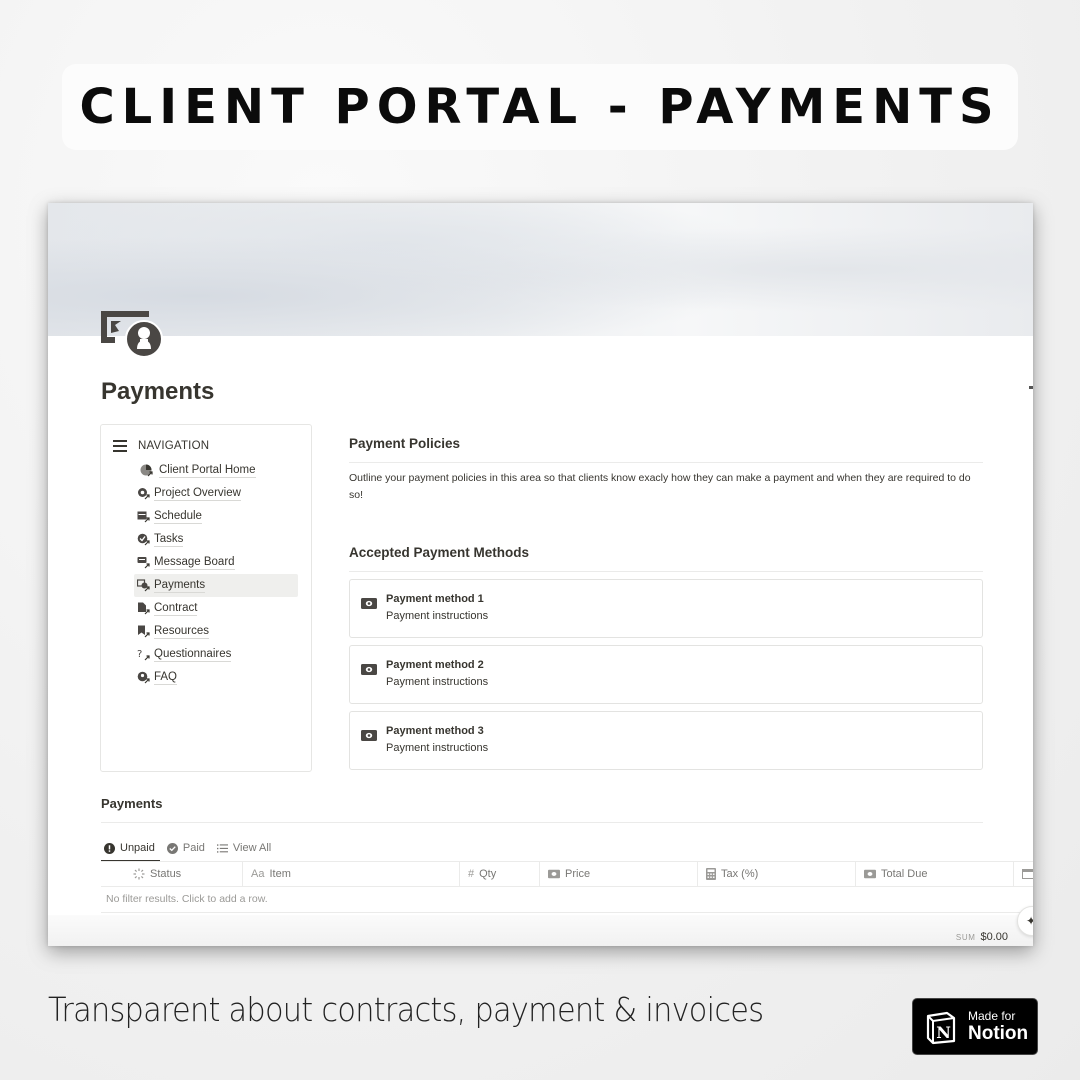 The width and height of the screenshot is (1080, 1080). What do you see at coordinates (181, 631) in the screenshot?
I see `nav-item-label: Resources` at bounding box center [181, 631].